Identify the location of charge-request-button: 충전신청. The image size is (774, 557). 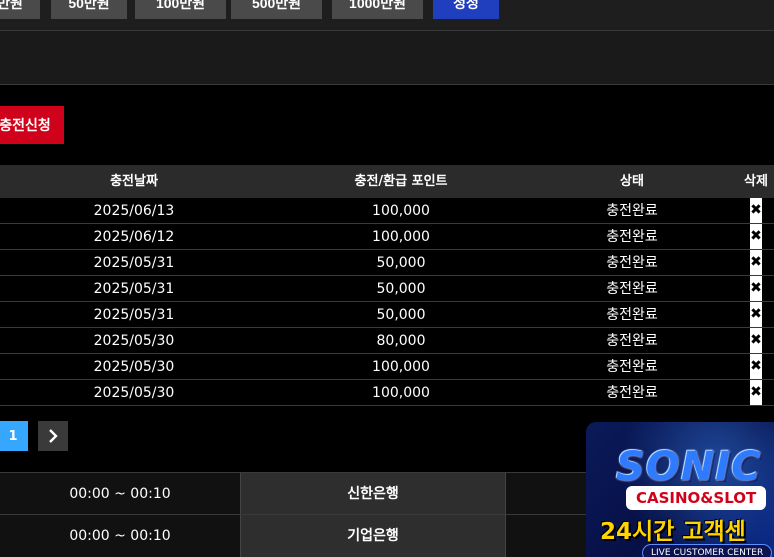
(32, 125).